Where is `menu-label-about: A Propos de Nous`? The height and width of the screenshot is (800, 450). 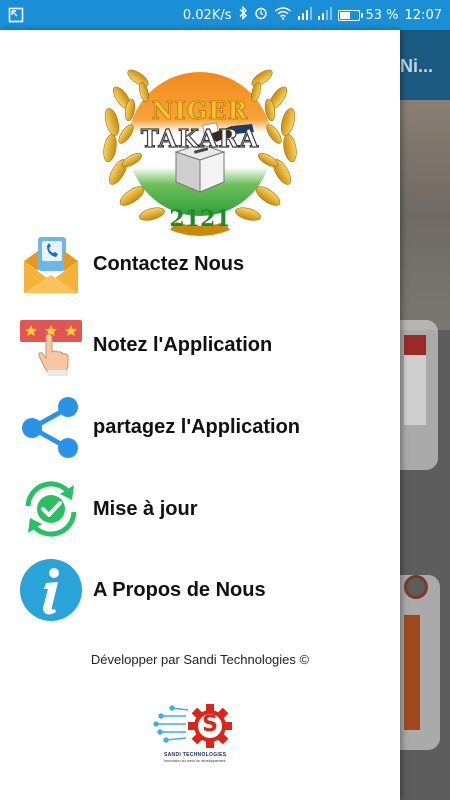 menu-label-about: A Propos de Nous is located at coordinates (179, 589).